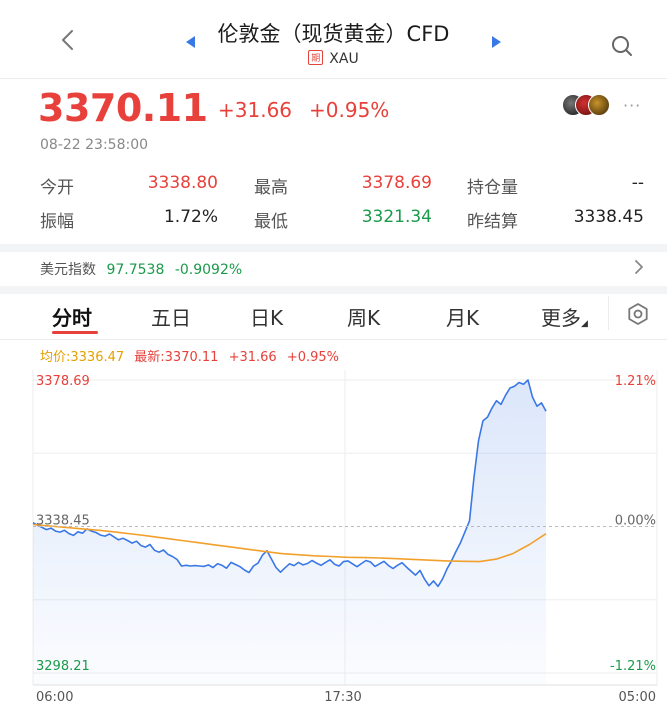 The height and width of the screenshot is (717, 667). Describe the element at coordinates (396, 217) in the screenshot. I see `low-value: 3321.34` at that location.